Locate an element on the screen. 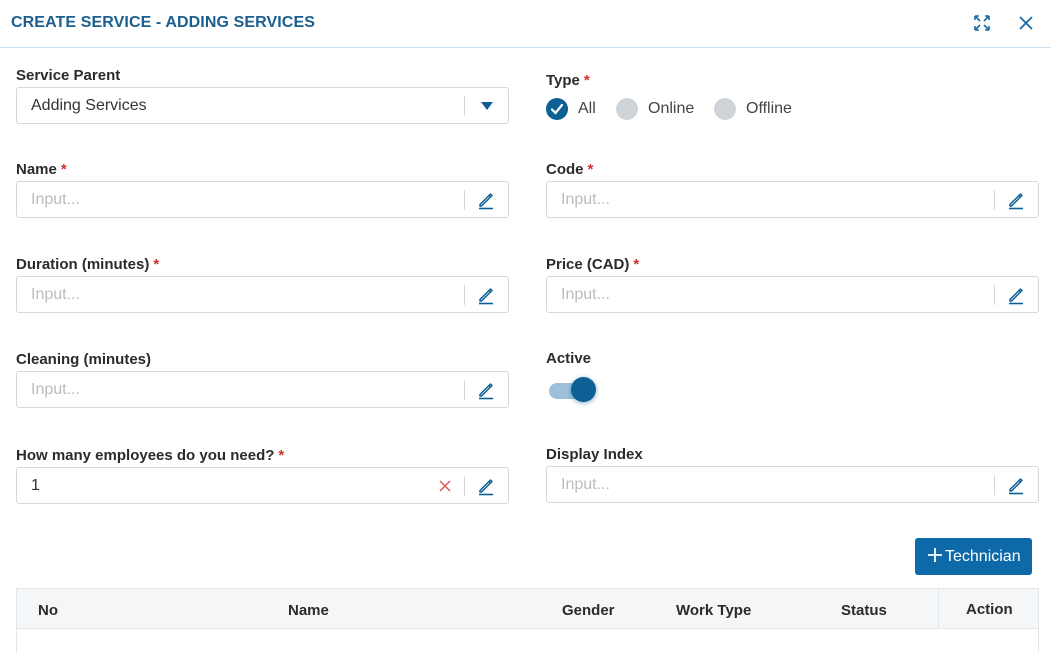 The image size is (1051, 652). radio-checked is located at coordinates (557, 109).